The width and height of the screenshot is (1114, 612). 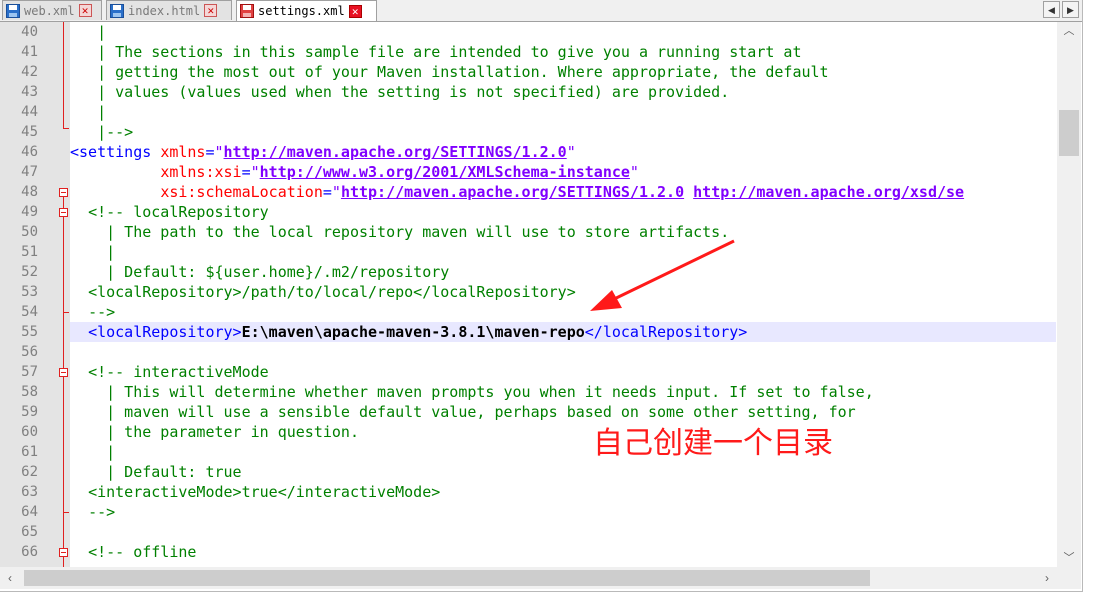 I want to click on tab-scroll-right-button: ▶, so click(x=1070, y=9).